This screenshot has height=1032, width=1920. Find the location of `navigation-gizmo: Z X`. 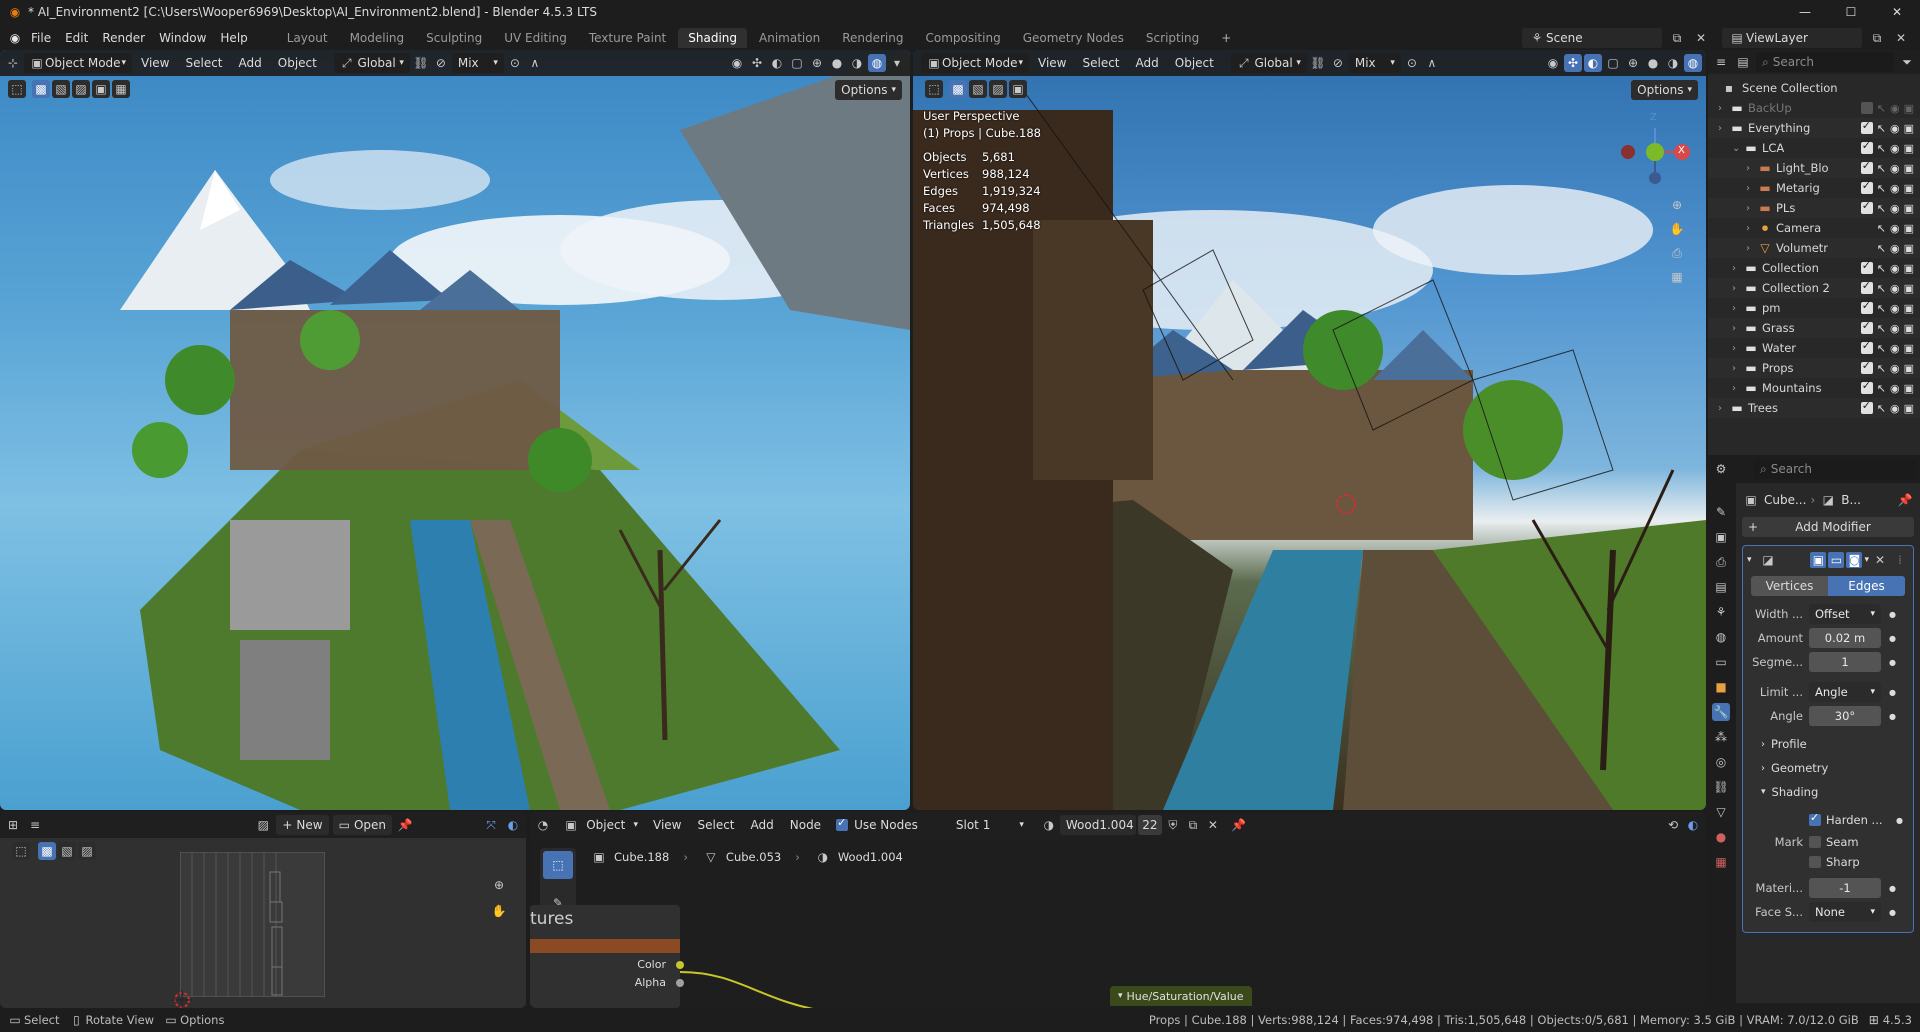

navigation-gizmo: Z X is located at coordinates (1655, 151).